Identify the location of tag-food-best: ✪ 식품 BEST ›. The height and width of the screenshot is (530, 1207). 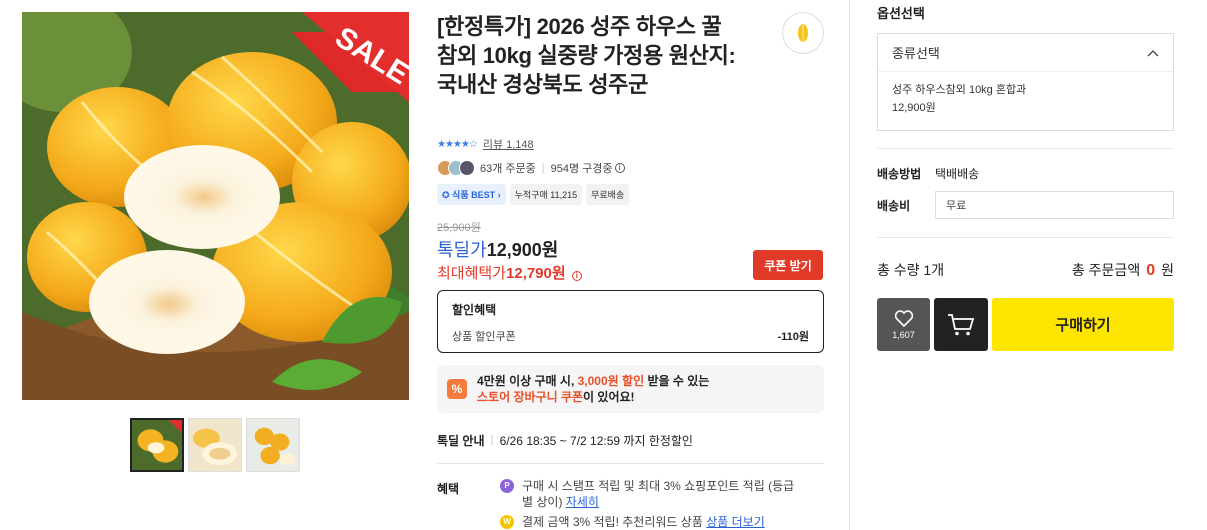
(471, 194).